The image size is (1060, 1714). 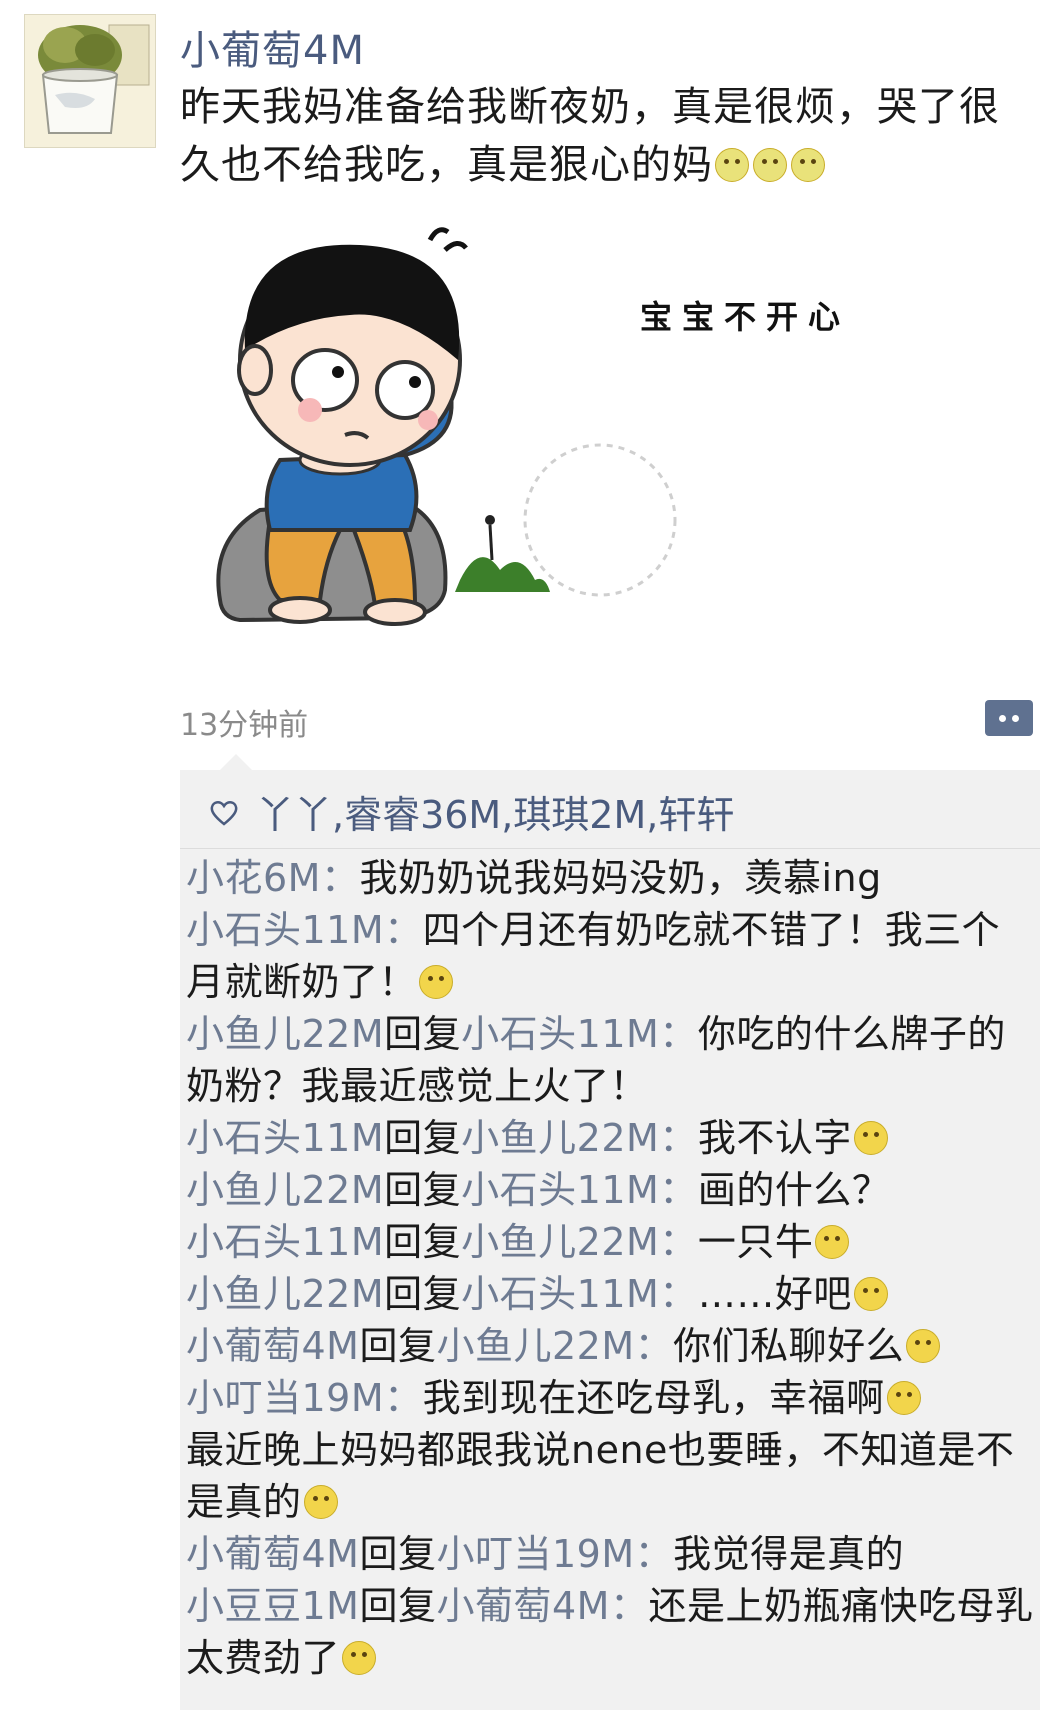 I want to click on comment-item: 小石头11M：四个月还有奶吃就不错了！我三个月就断奶了！, so click(x=611, y=956).